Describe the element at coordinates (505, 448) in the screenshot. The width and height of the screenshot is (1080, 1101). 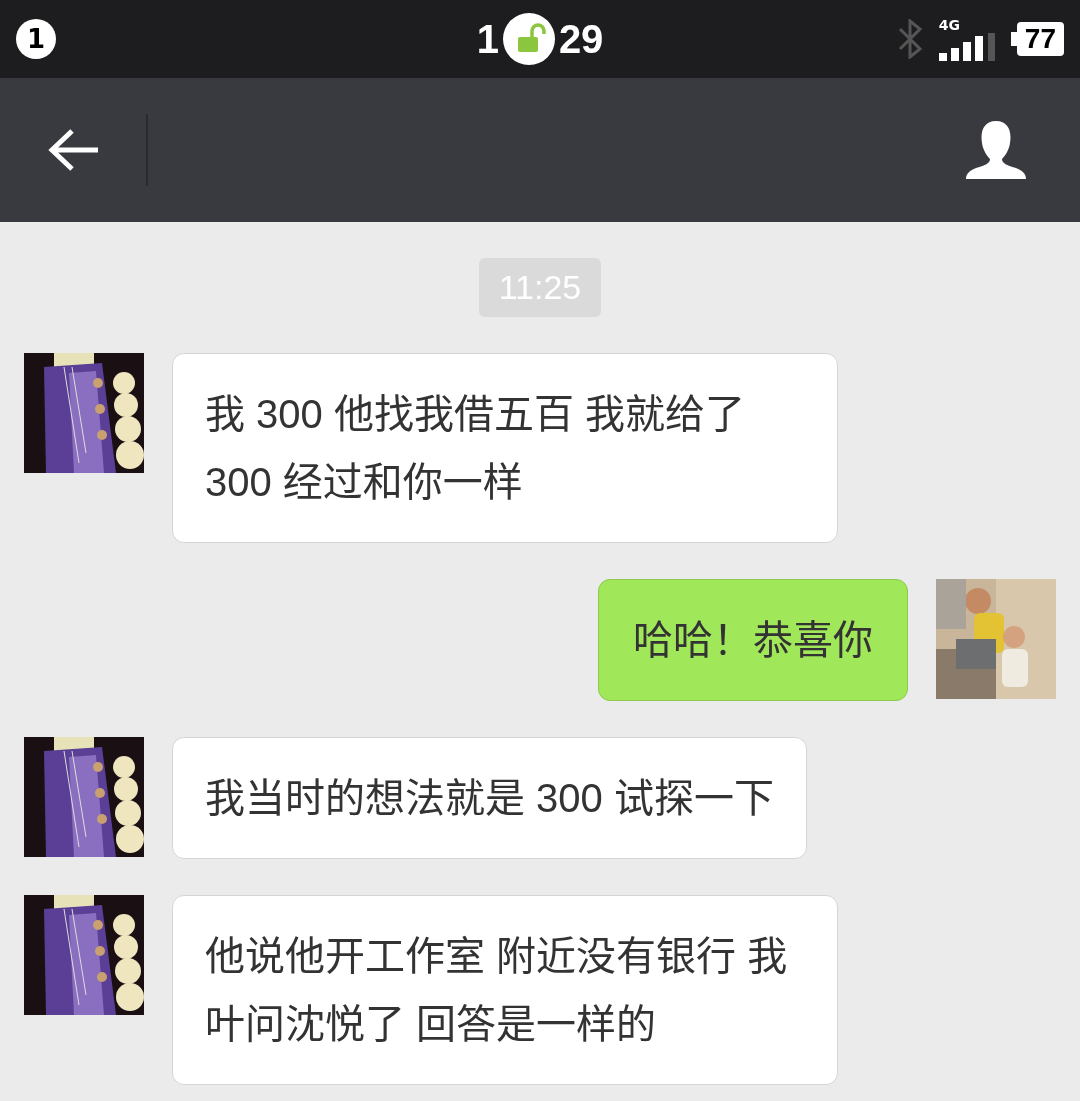
I see `message-bubble: 我 300 他找我借五百 我就给了300 经过和你一样` at that location.